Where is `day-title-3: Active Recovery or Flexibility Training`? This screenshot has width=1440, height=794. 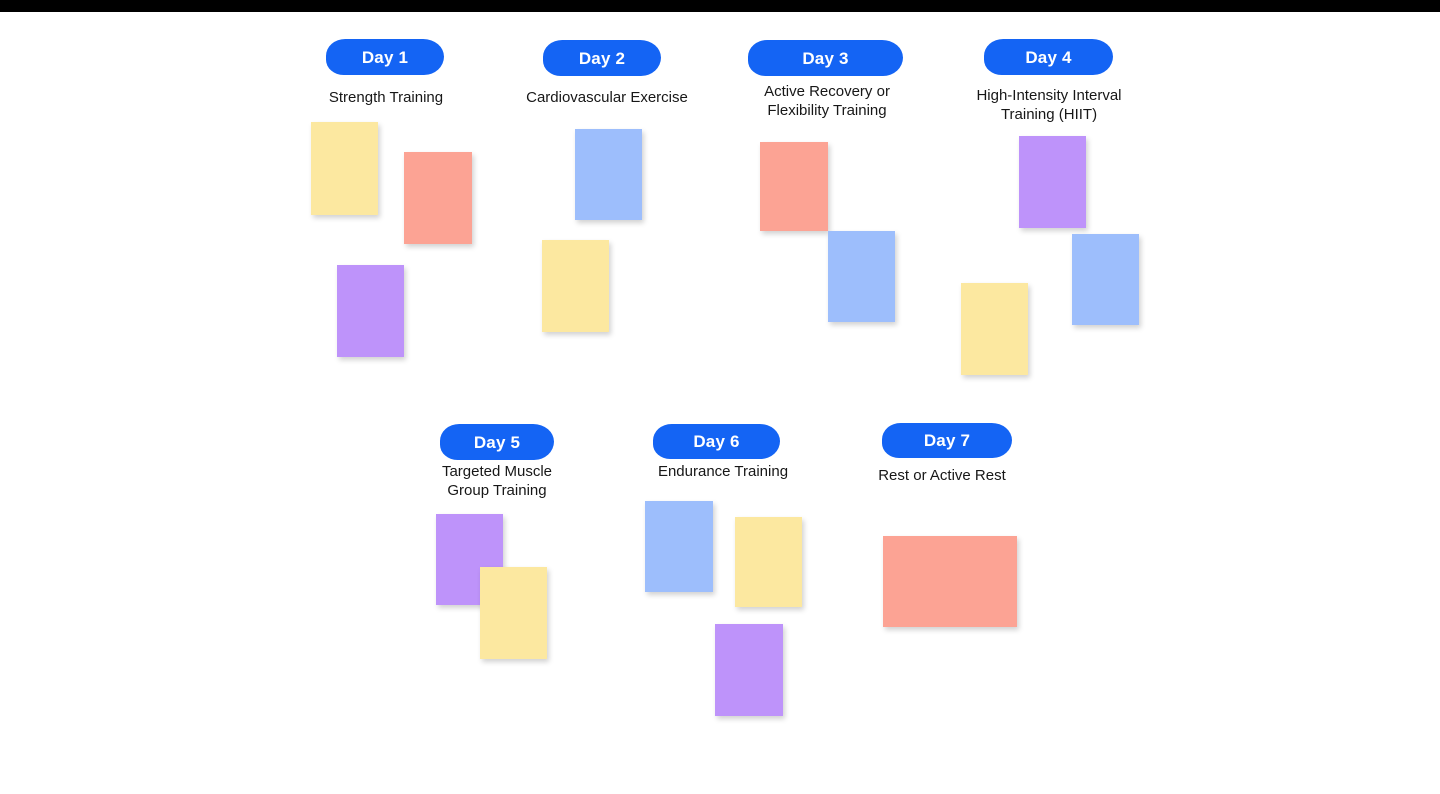
day-title-3: Active Recovery or Flexibility Training is located at coordinates (827, 101).